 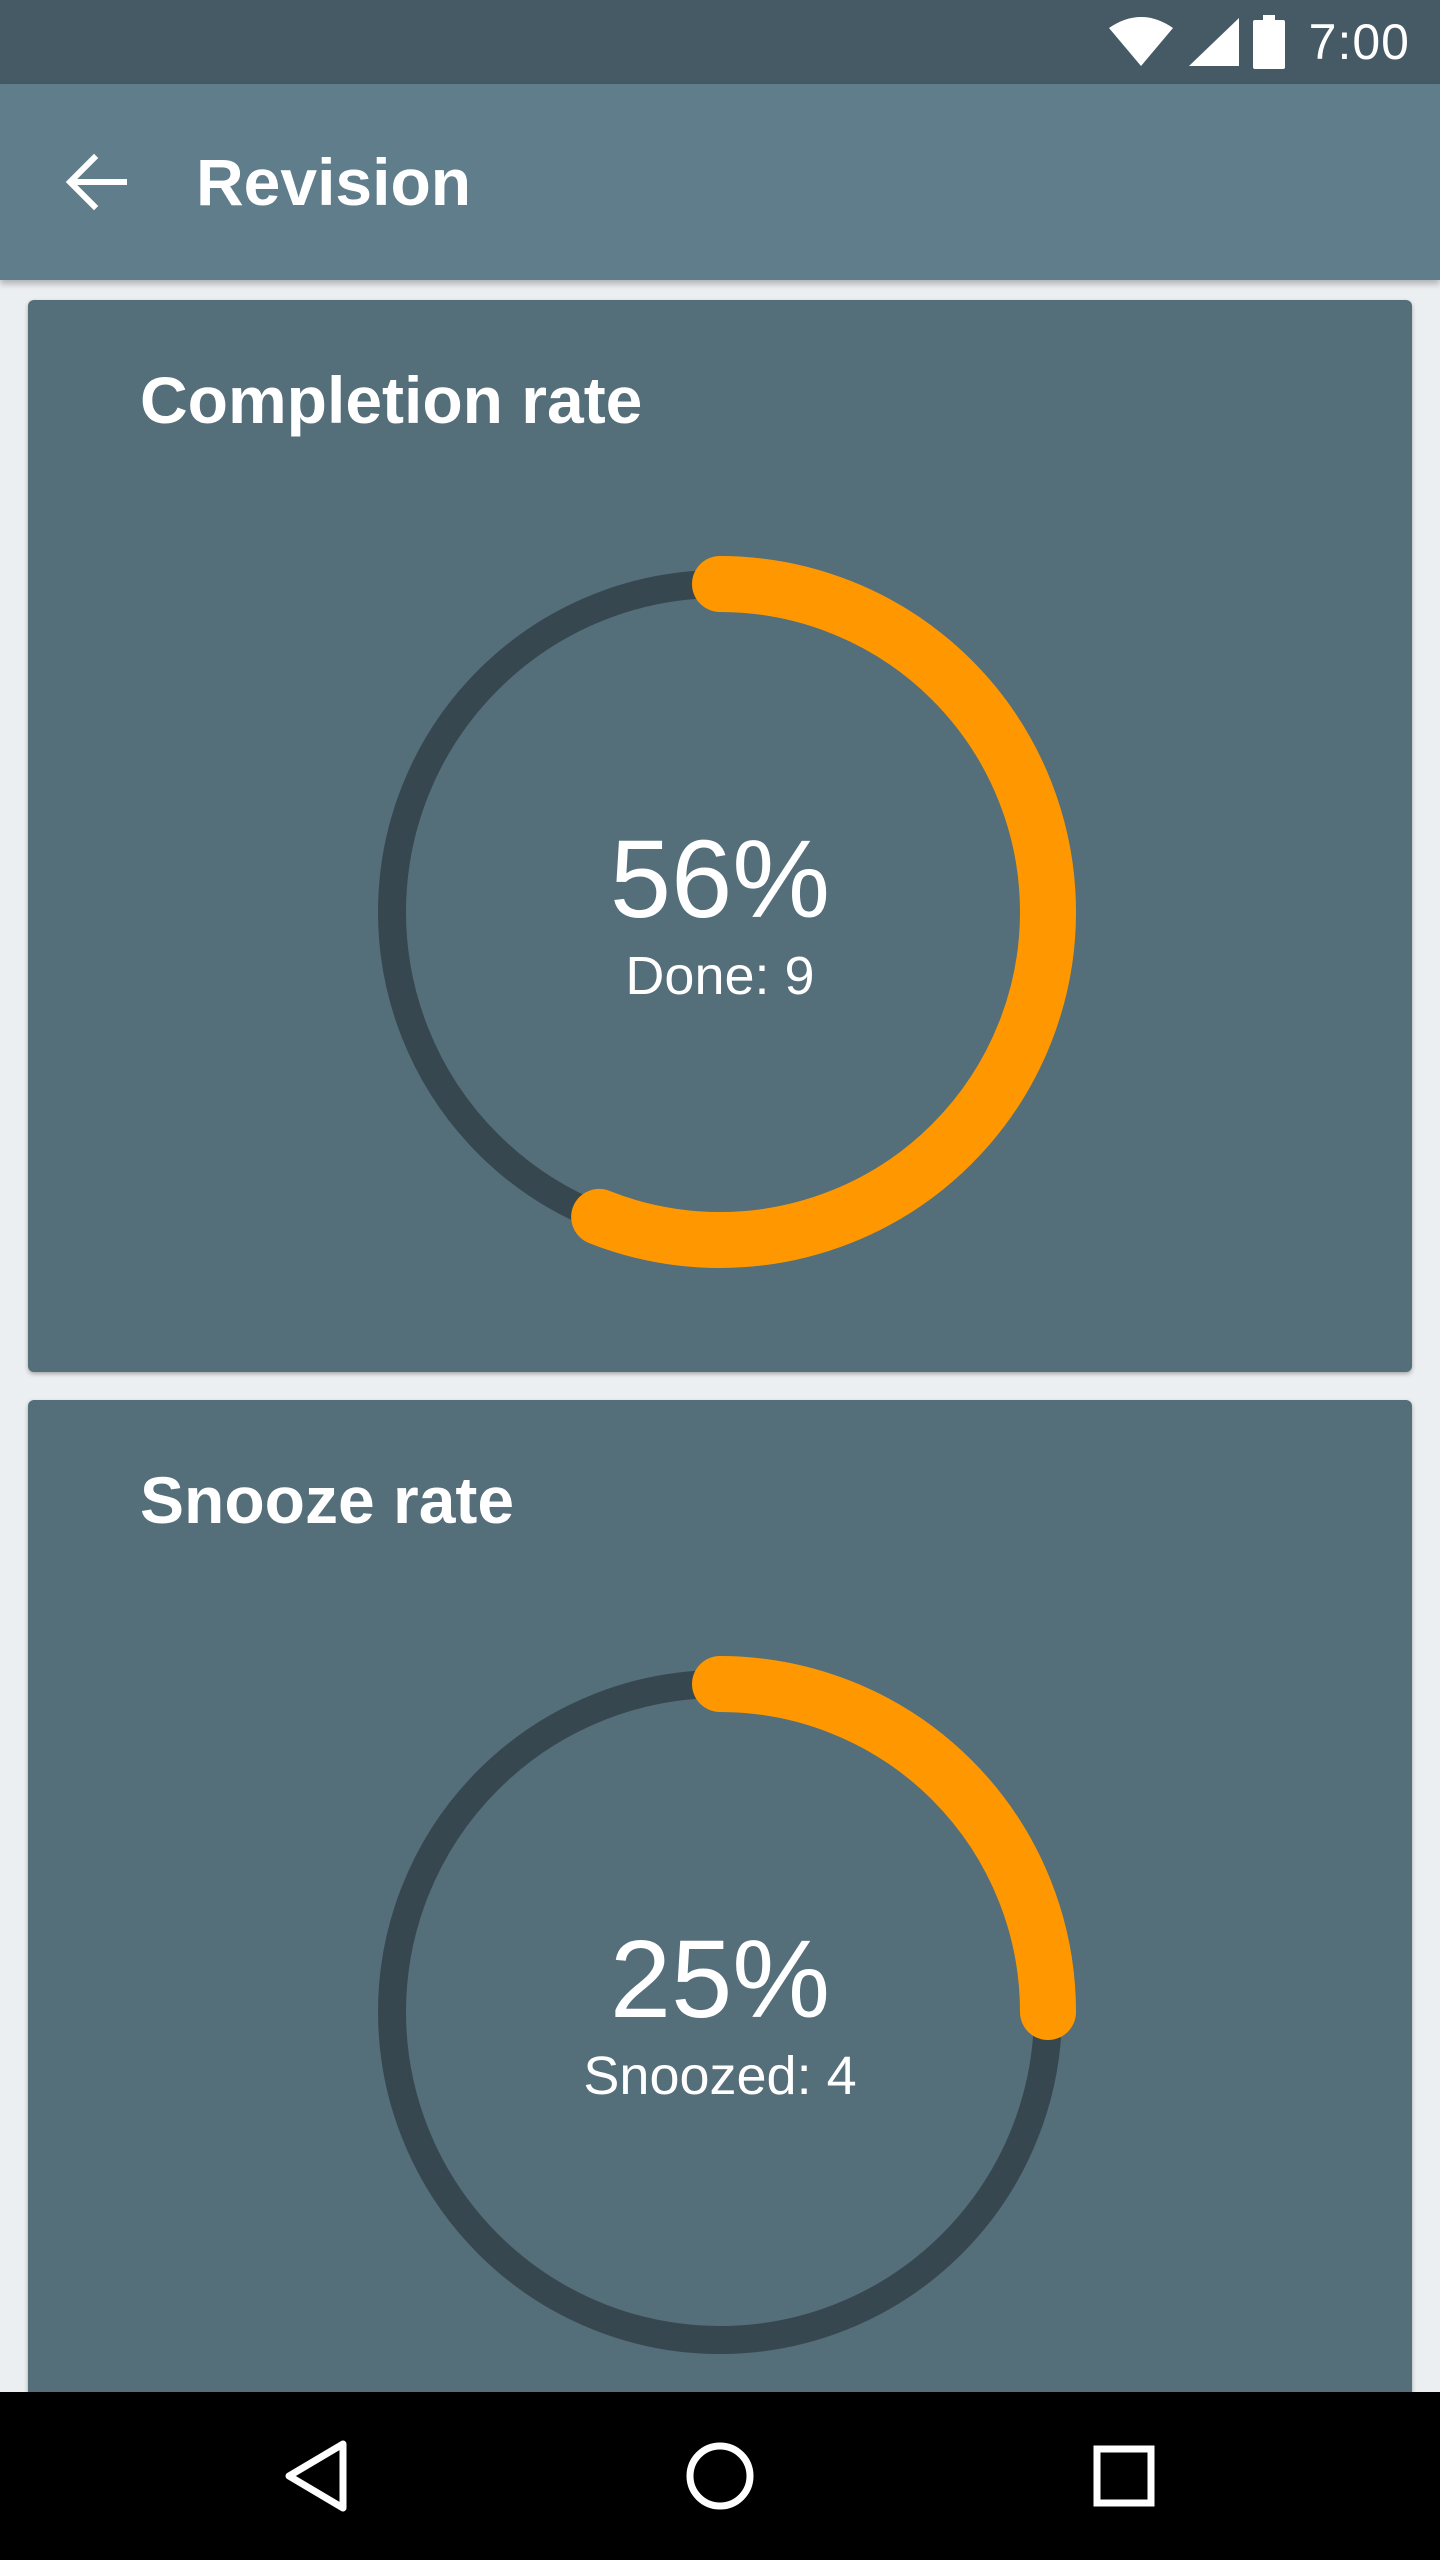 I want to click on battery-icon, so click(x=1268, y=42).